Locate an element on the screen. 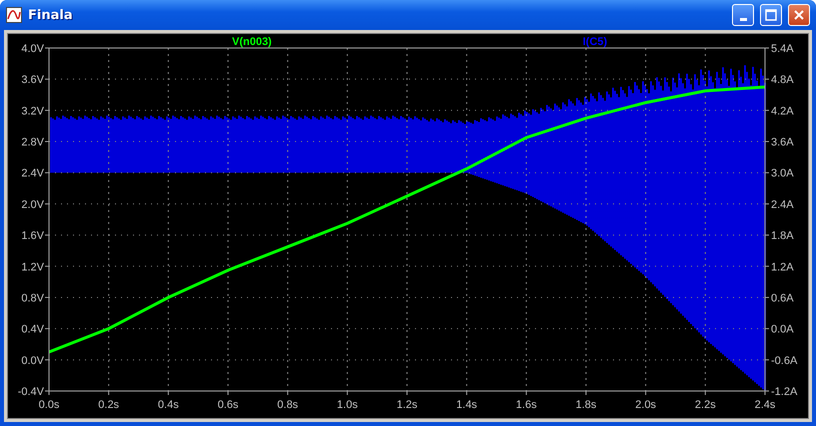 The width and height of the screenshot is (816, 426). close-icon is located at coordinates (799, 15).